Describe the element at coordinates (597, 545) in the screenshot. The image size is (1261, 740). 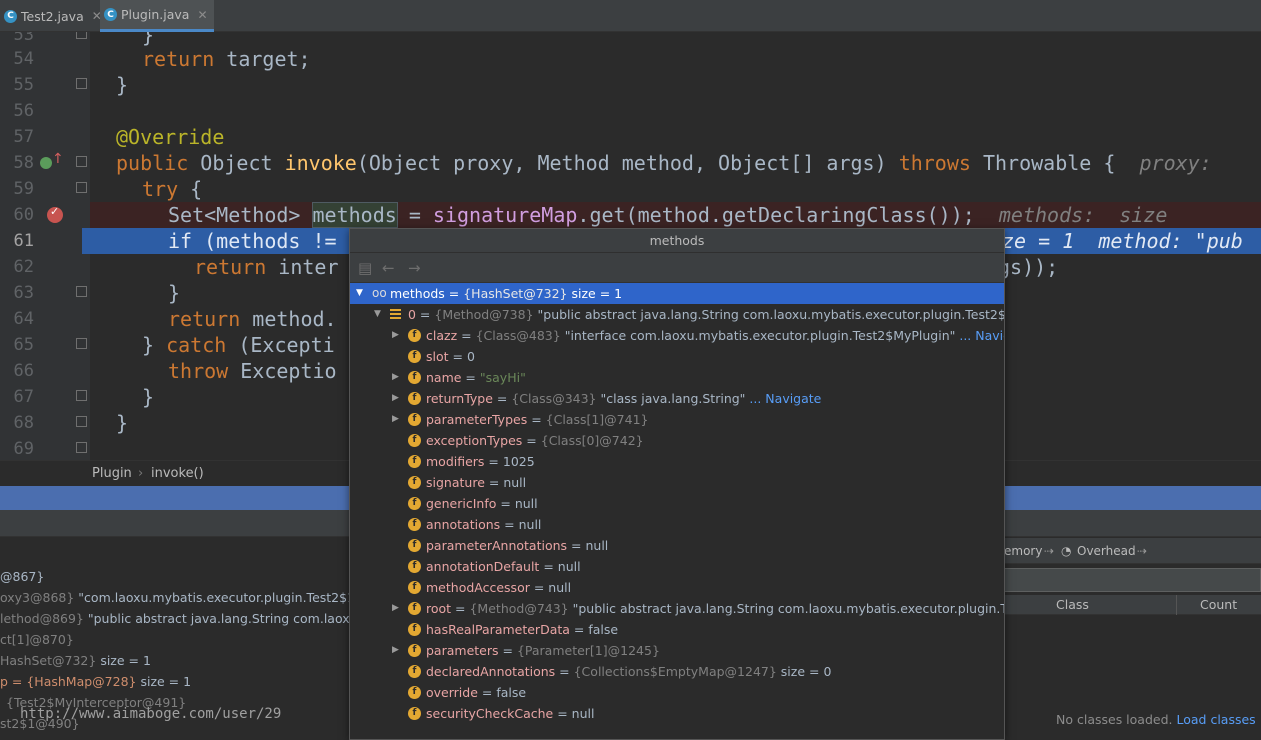
I see `field-value: null` at that location.